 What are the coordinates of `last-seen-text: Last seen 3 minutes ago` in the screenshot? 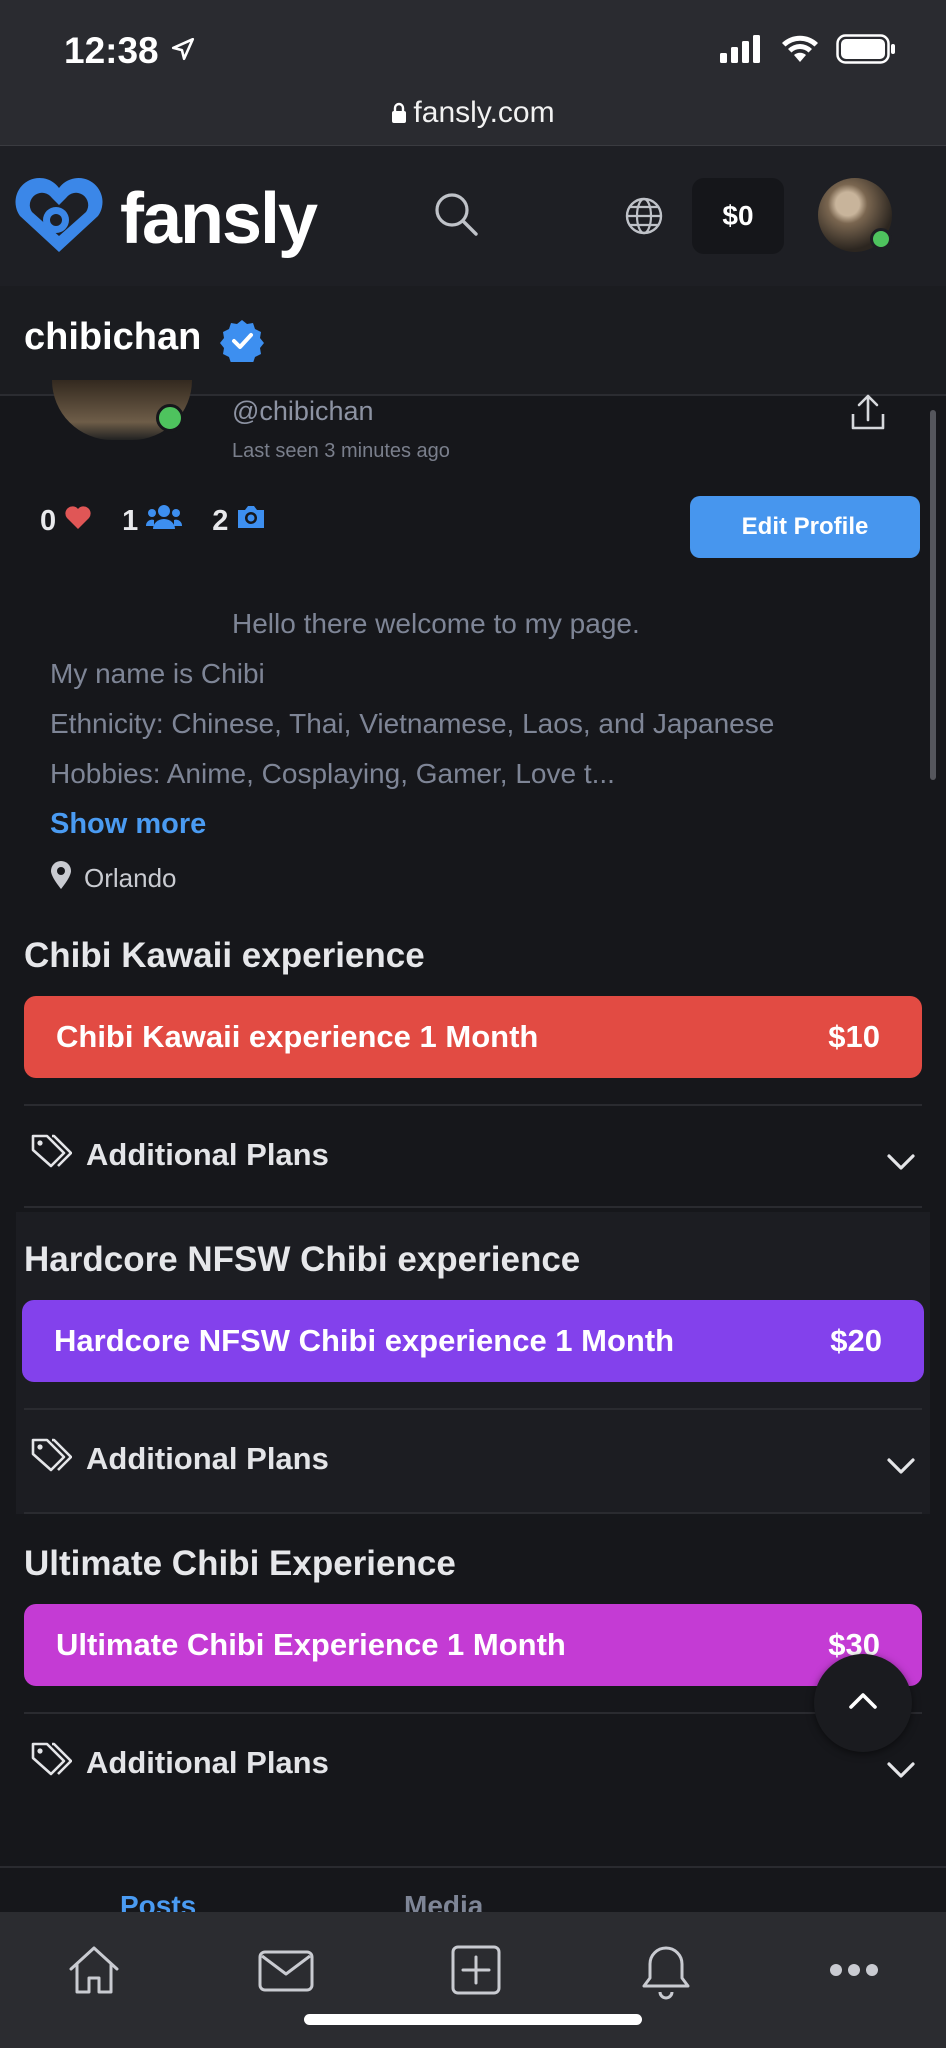 It's located at (341, 451).